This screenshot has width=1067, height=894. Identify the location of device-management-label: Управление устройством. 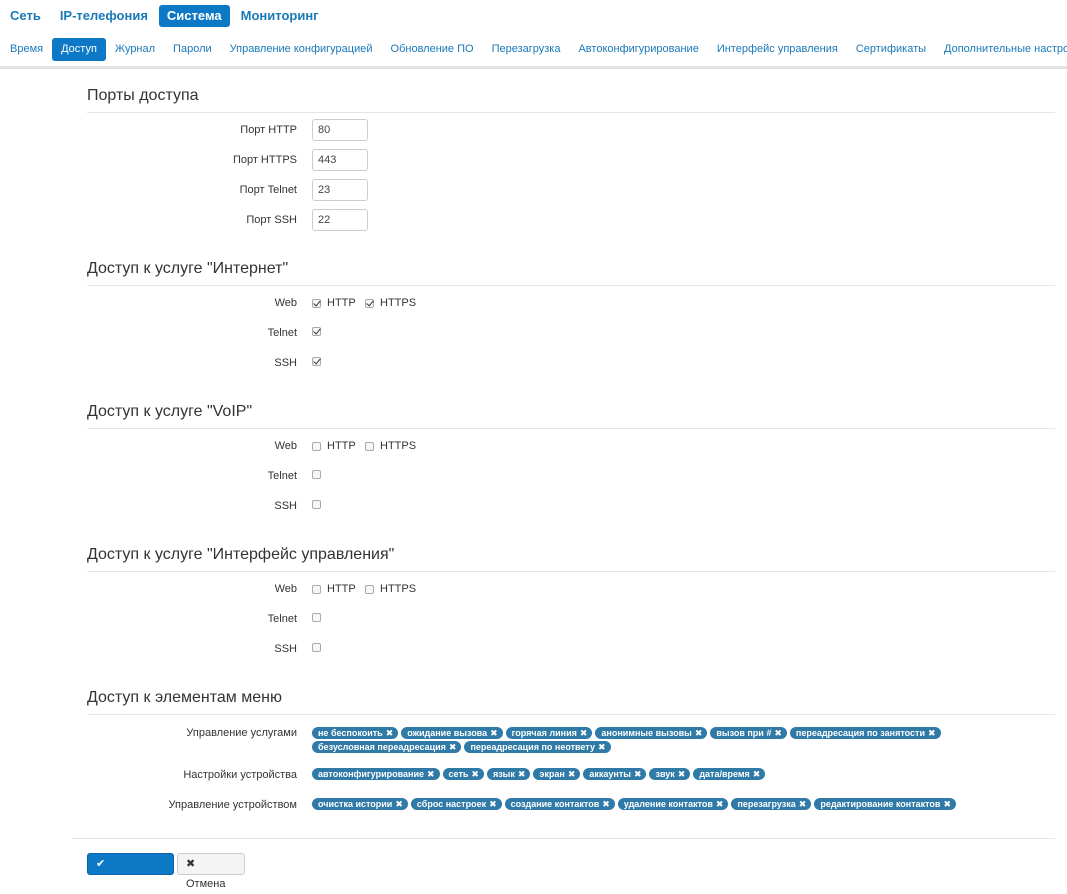
(232, 805).